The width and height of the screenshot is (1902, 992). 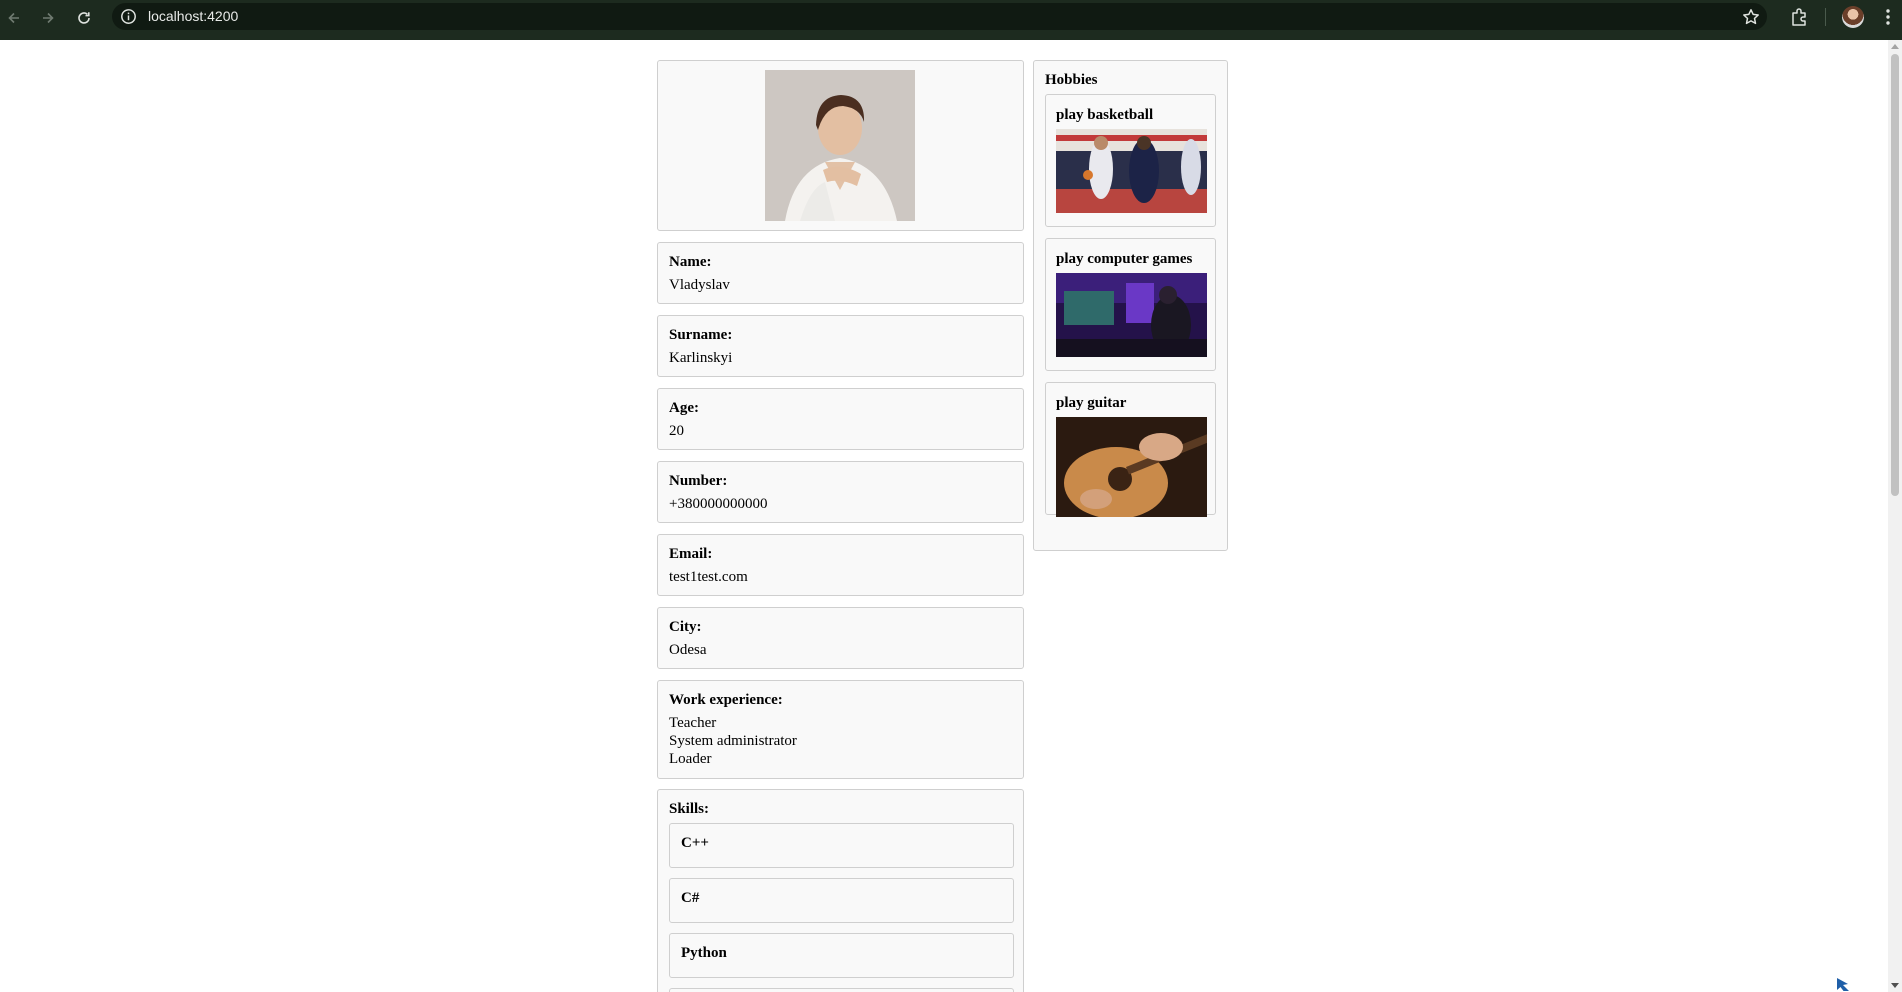 What do you see at coordinates (14, 18) in the screenshot?
I see `back-icon` at bounding box center [14, 18].